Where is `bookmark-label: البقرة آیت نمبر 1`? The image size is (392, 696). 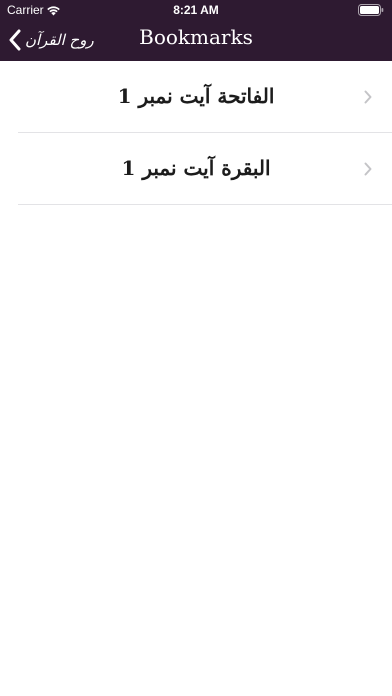 bookmark-label: البقرة آیت نمبر 1 is located at coordinates (196, 168).